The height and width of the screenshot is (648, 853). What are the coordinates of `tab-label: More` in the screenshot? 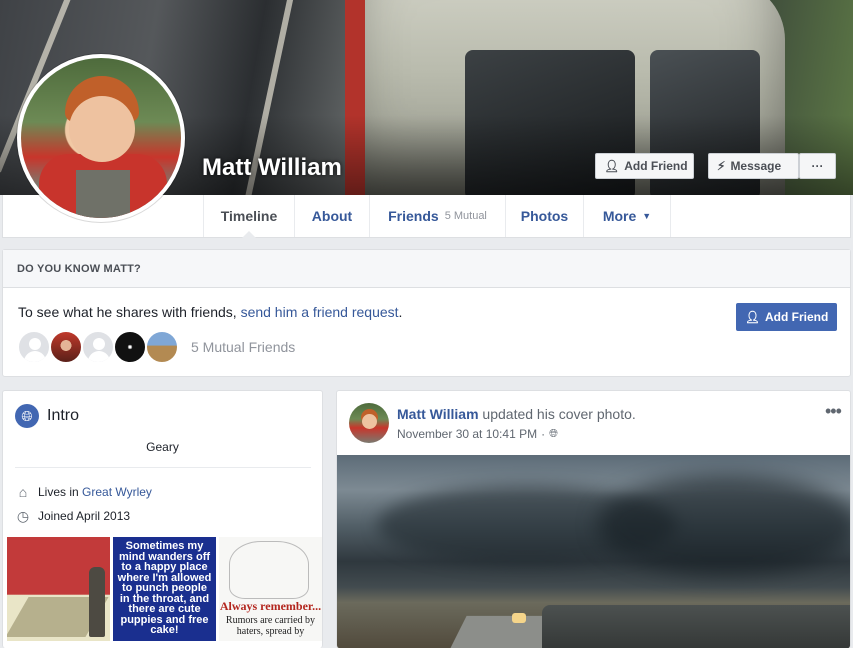 It's located at (619, 216).